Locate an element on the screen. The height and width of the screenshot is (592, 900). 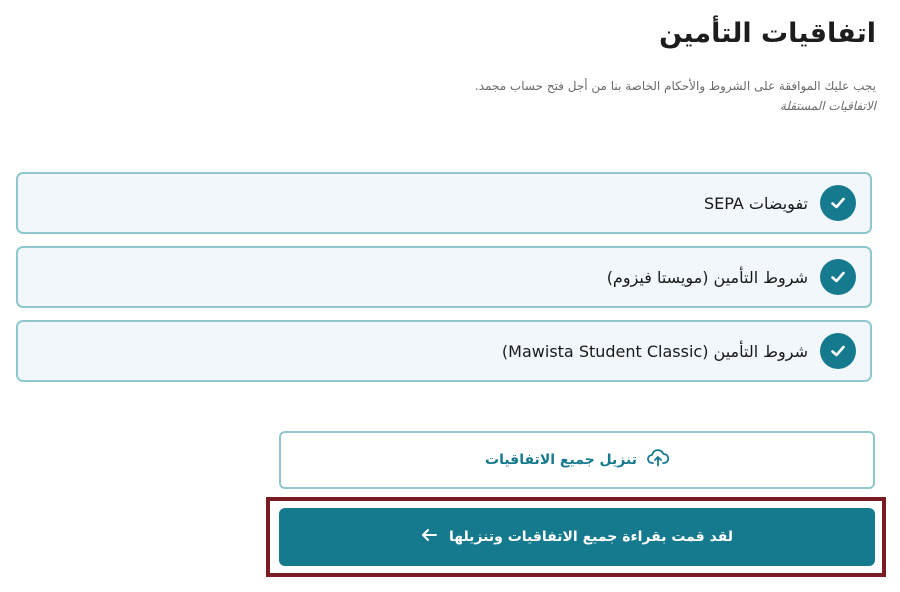
upload-cloud-icon is located at coordinates (658, 460).